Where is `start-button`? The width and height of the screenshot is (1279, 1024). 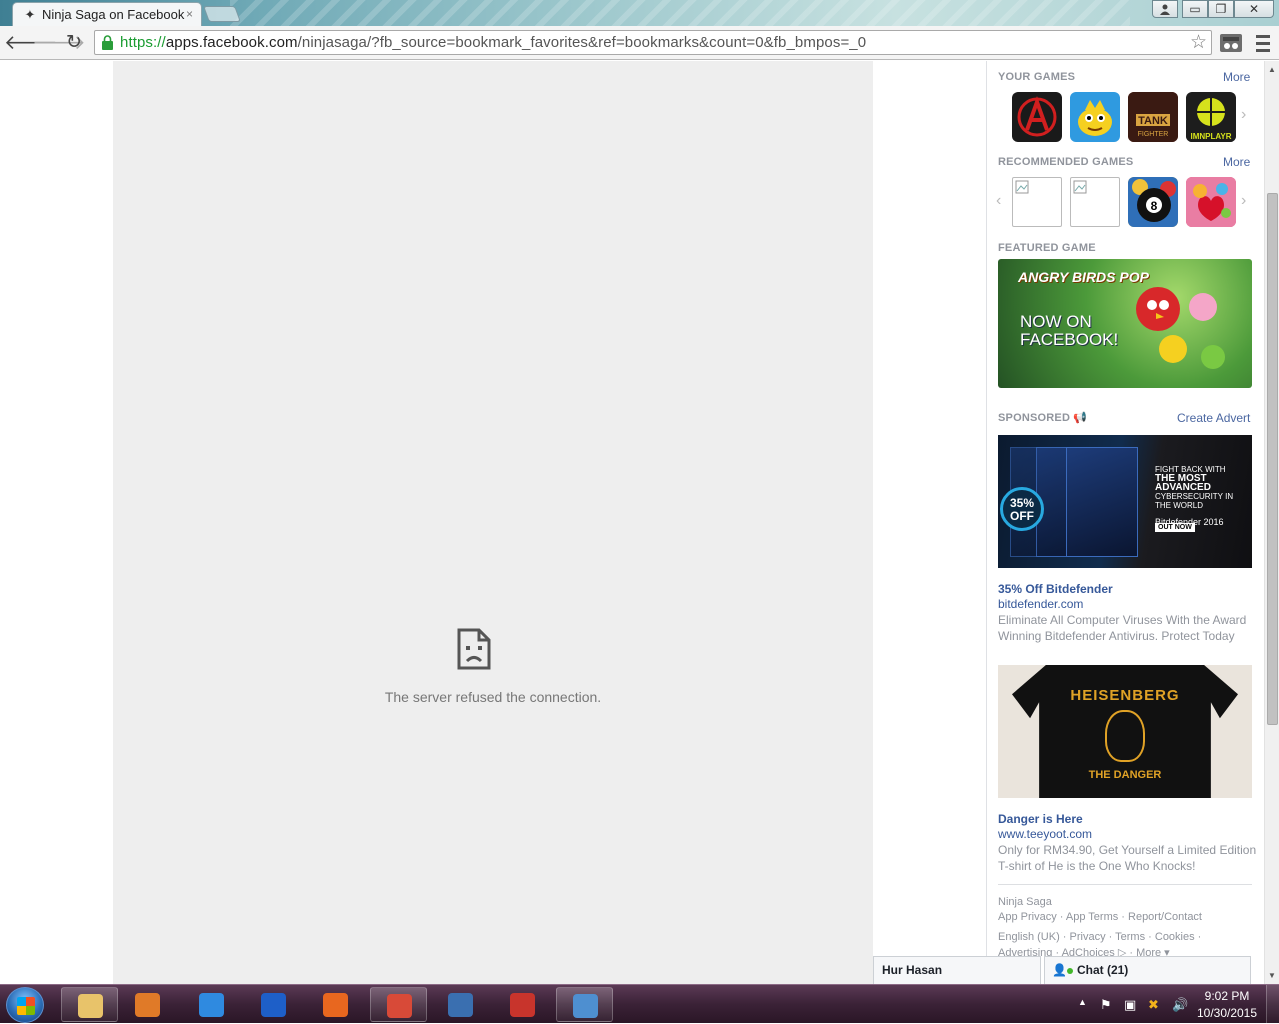 start-button is located at coordinates (25, 1005).